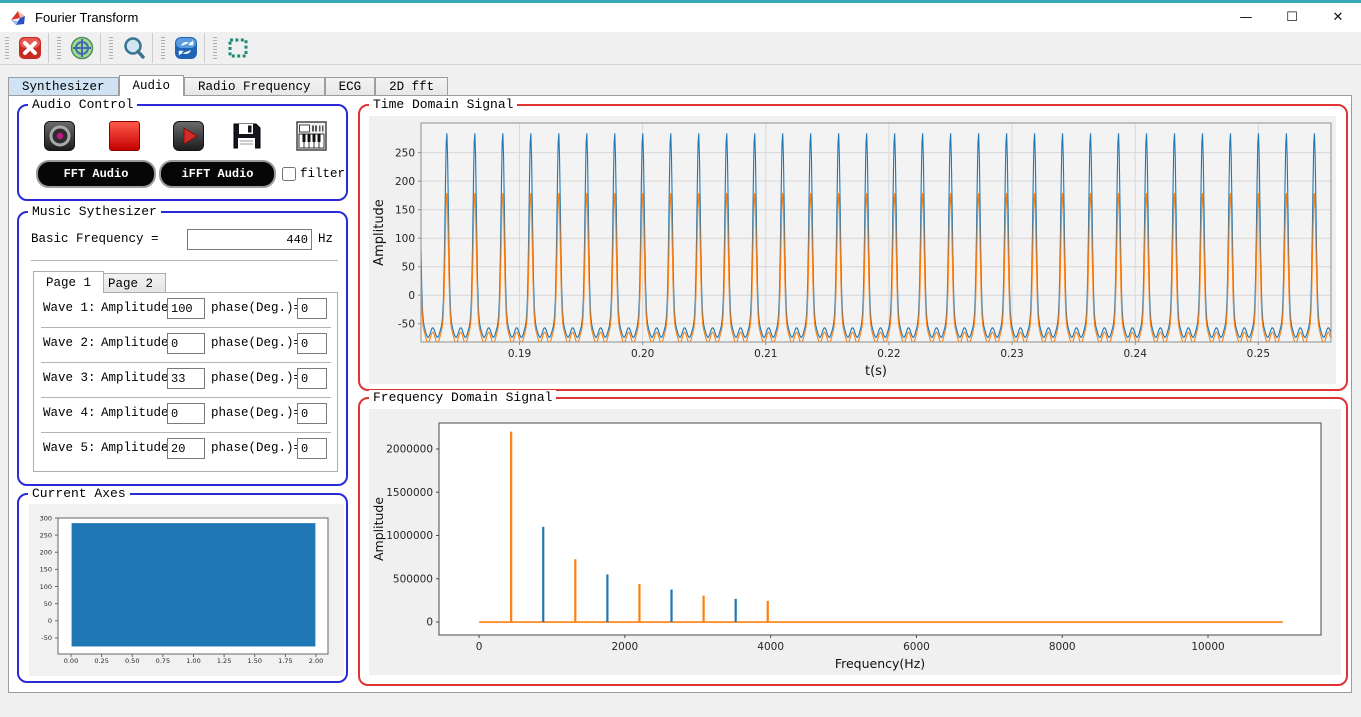 The width and height of the screenshot is (1361, 717). Describe the element at coordinates (312, 308) in the screenshot. I see `wave-1-phase-input` at that location.